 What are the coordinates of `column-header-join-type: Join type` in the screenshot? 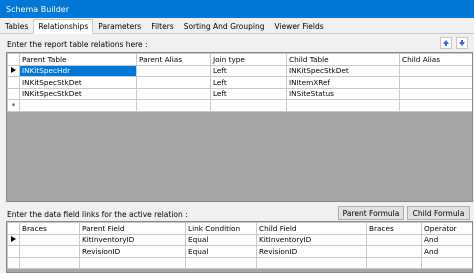 It's located at (248, 59).